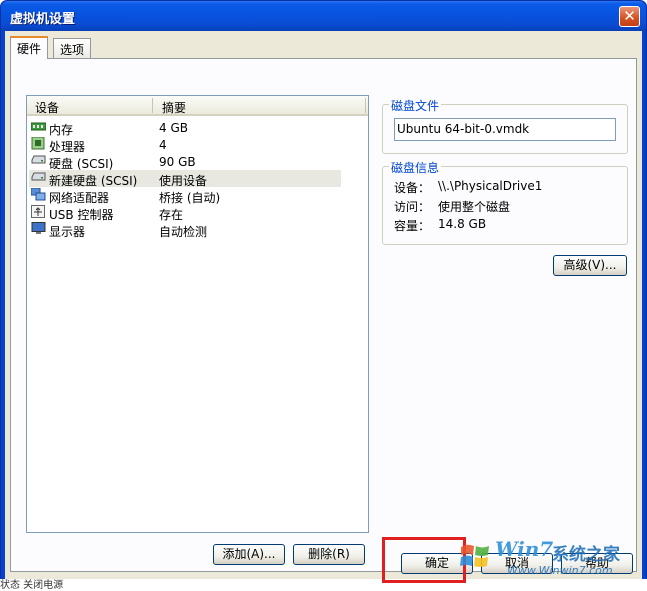 This screenshot has height=591, width=647. I want to click on device-label: 设备：, so click(412, 188).